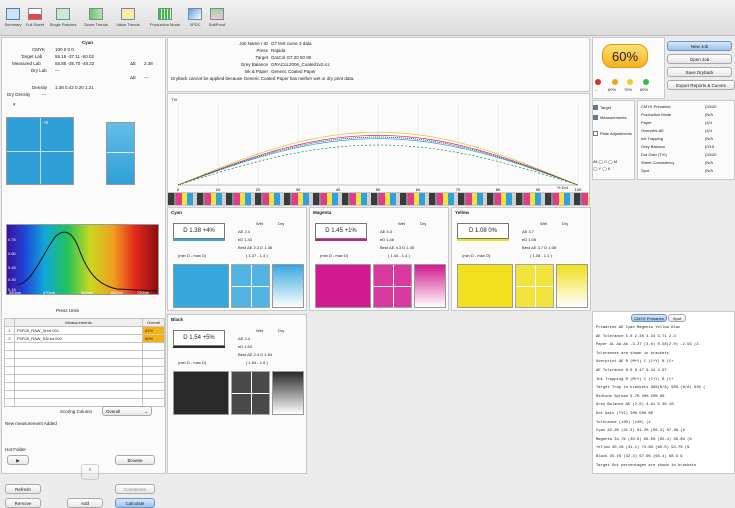 The image size is (735, 508). What do you see at coordinates (64, 49) in the screenshot?
I see `cmyk-values: 100 0 0 0` at bounding box center [64, 49].